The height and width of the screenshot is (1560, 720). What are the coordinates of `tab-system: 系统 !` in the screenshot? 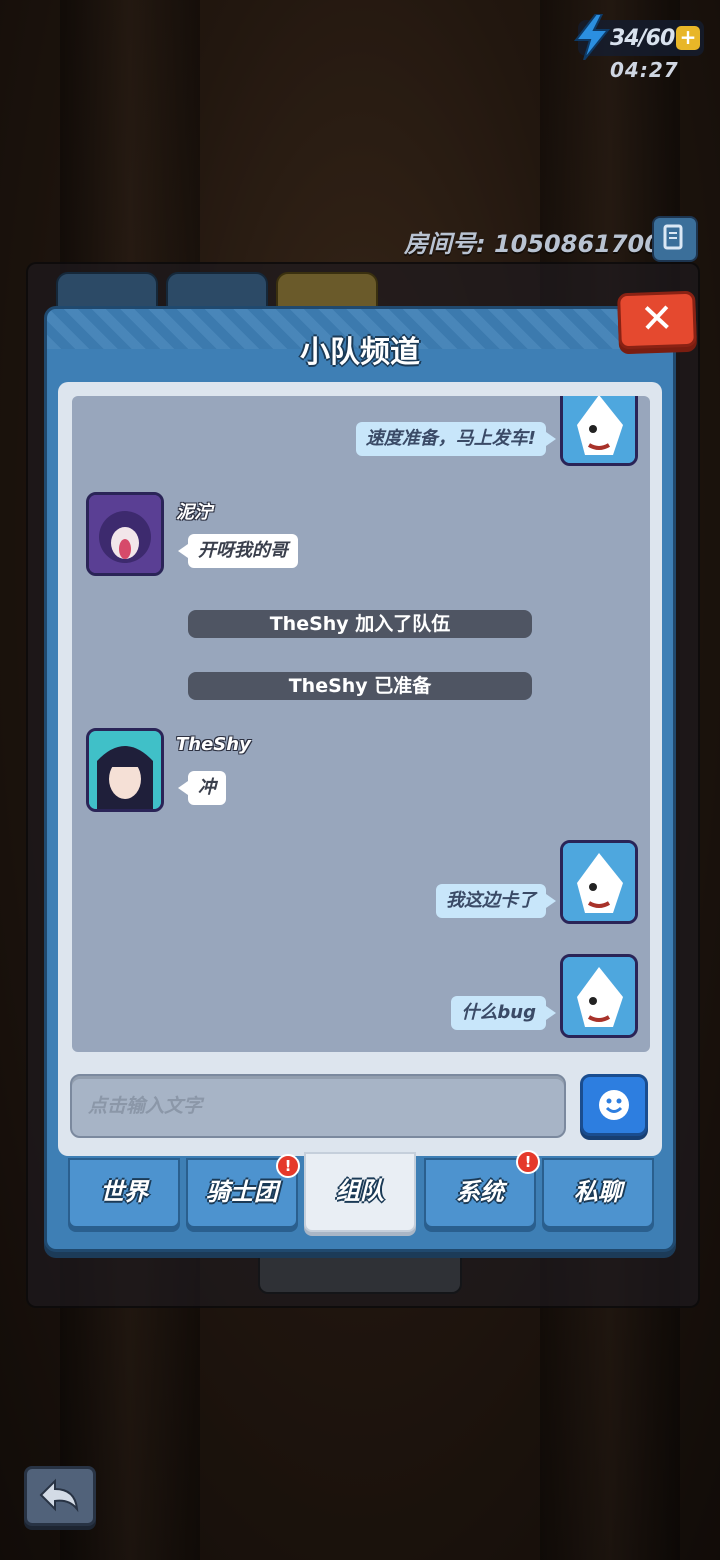 It's located at (482, 1189).